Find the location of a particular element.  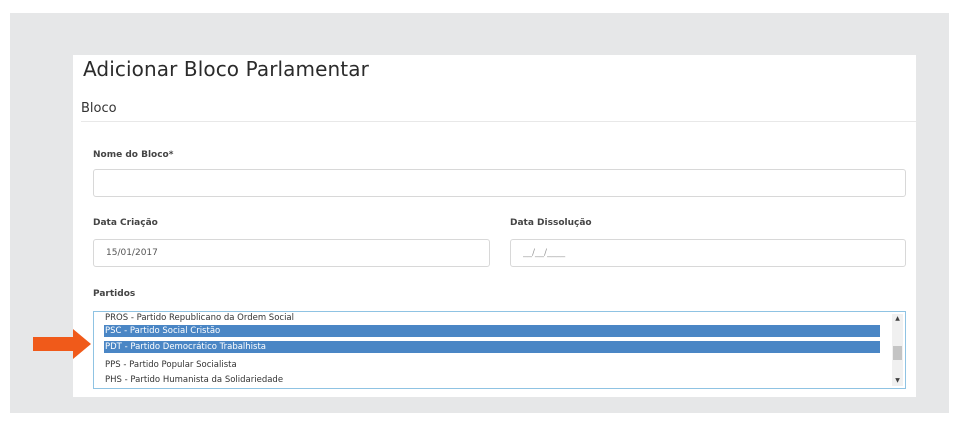

section-divider is located at coordinates (498, 121).